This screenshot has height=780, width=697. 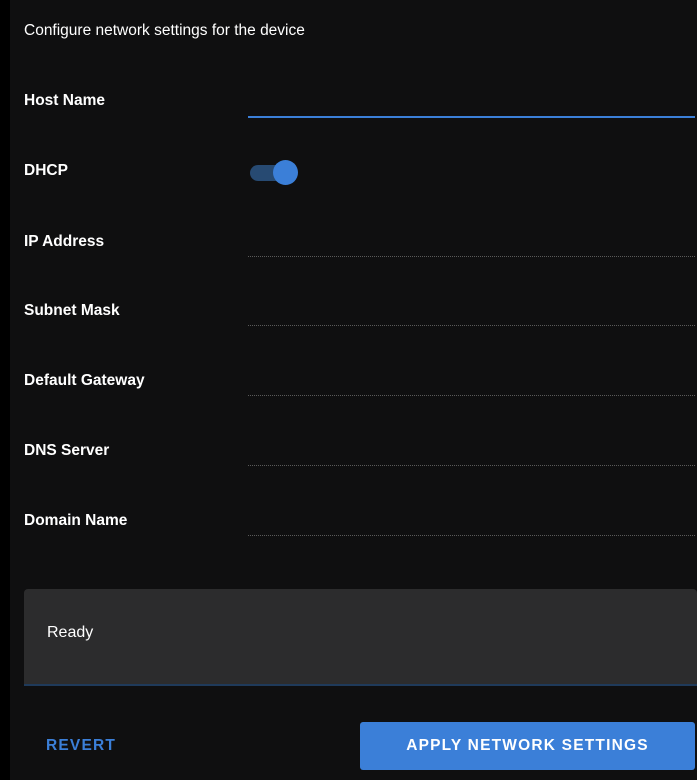 I want to click on dhcp-label: DHCP, so click(x=46, y=170).